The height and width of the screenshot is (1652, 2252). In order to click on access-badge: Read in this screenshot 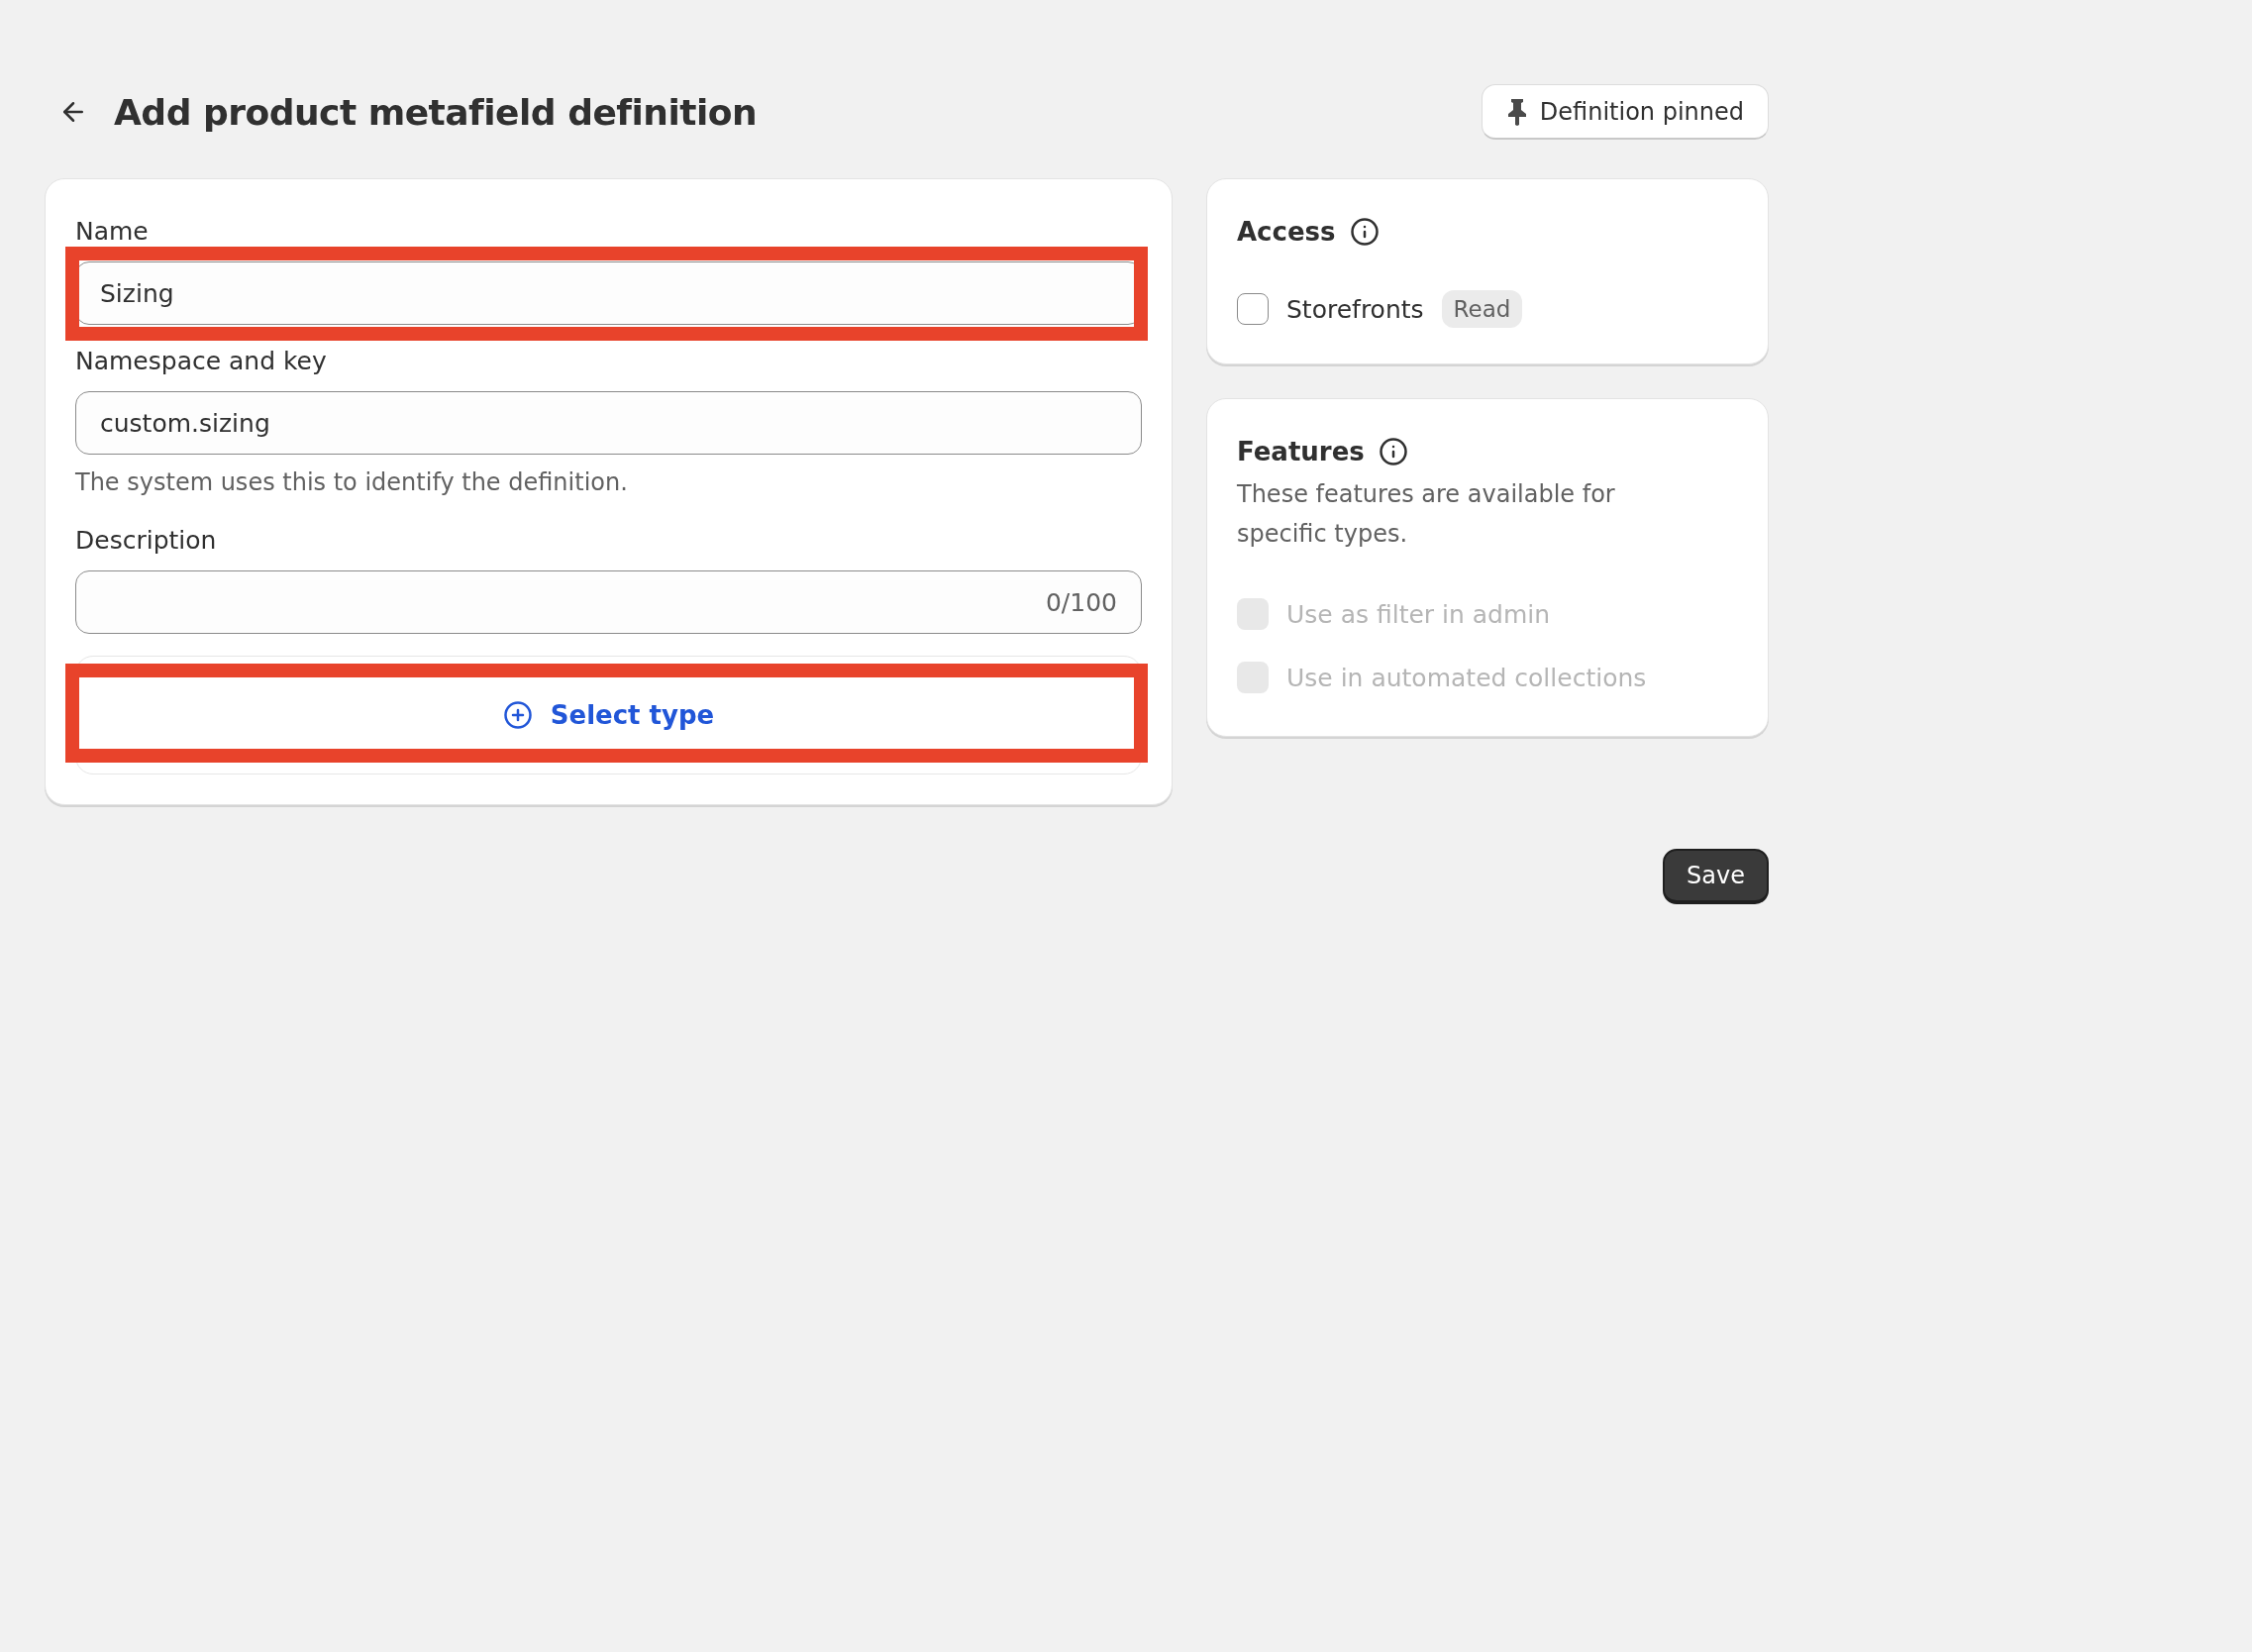, I will do `click(1482, 309)`.